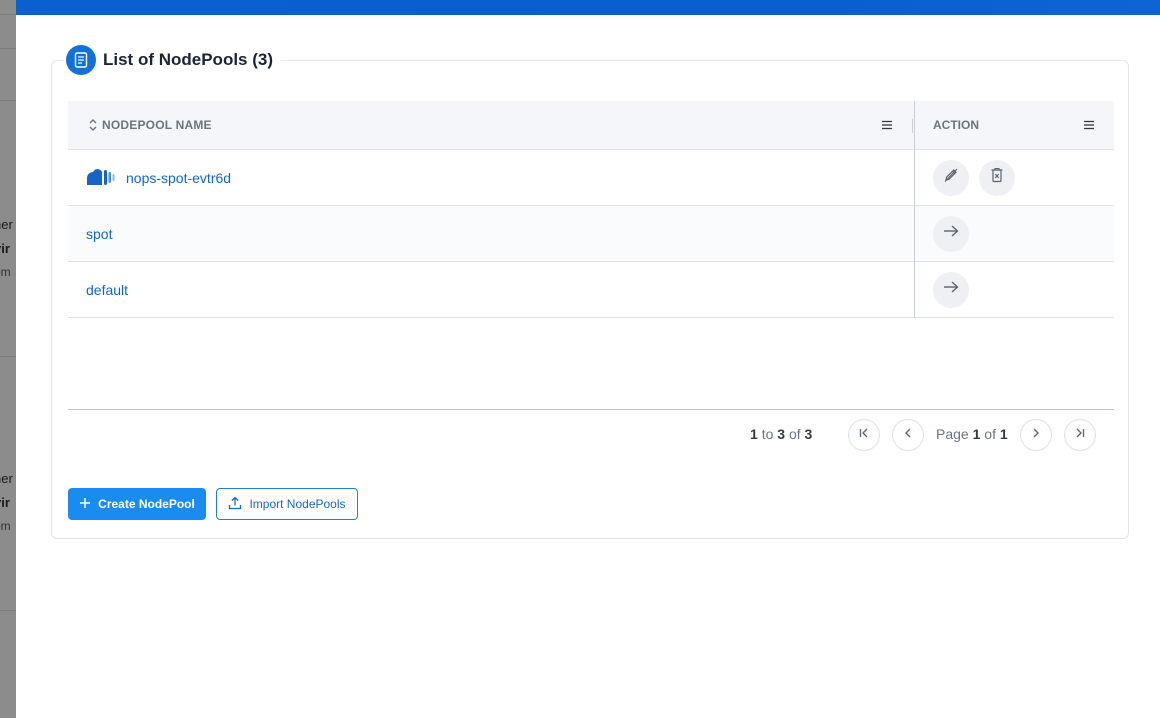  What do you see at coordinates (912, 126) in the screenshot?
I see `column-resize-handle` at bounding box center [912, 126].